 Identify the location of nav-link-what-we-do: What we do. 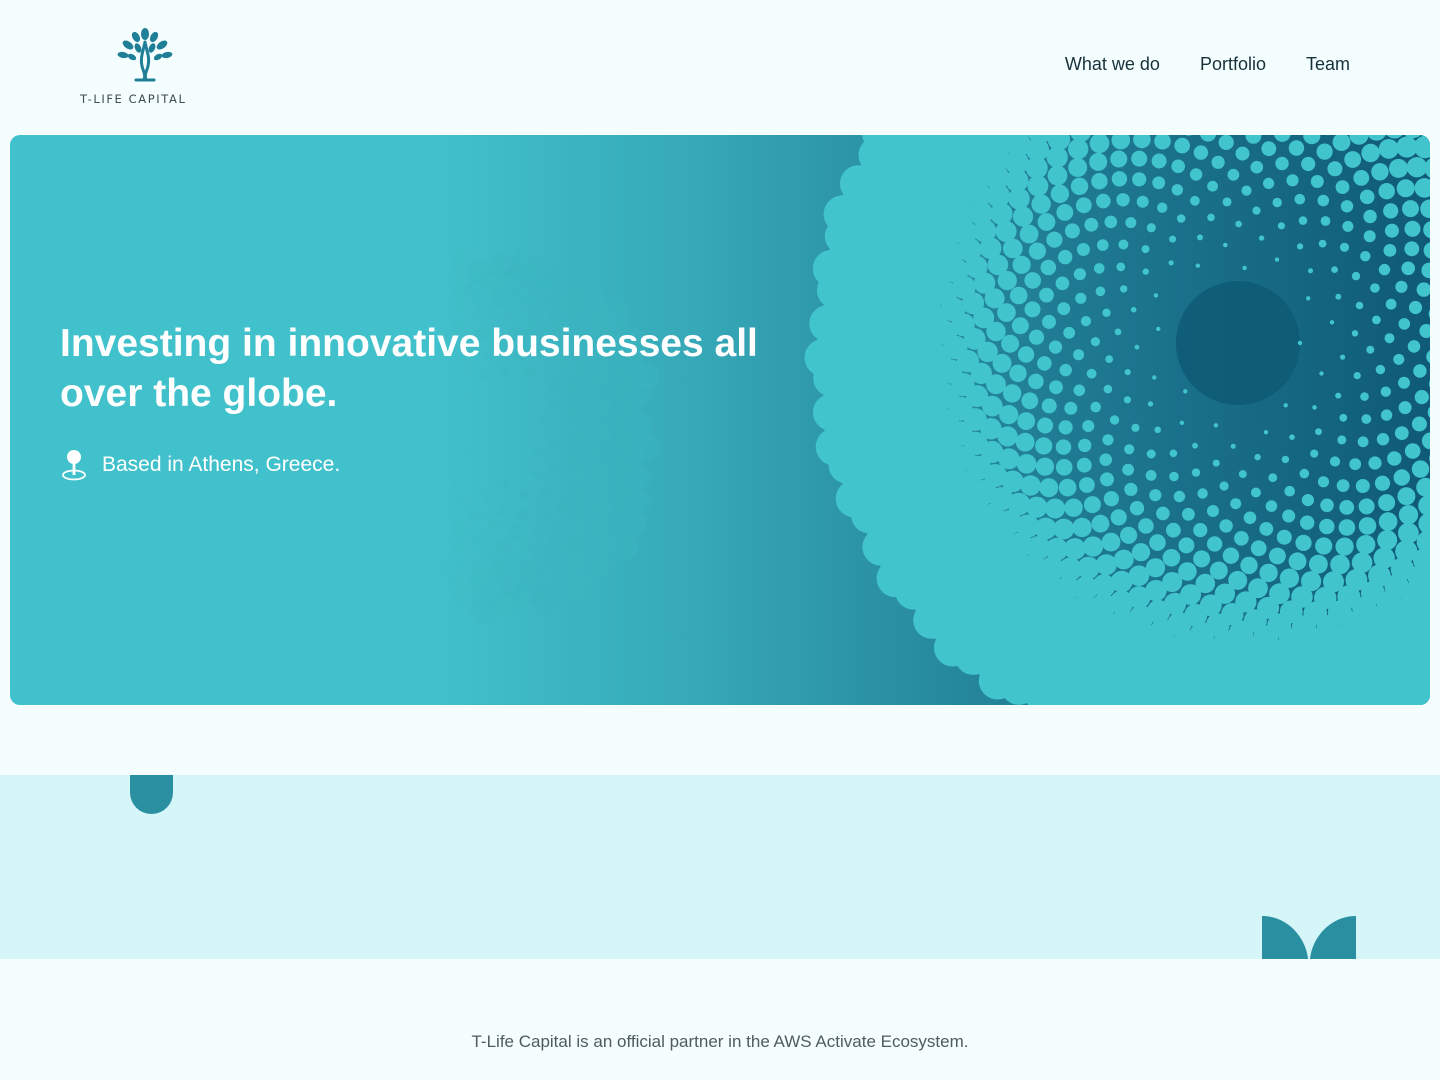
(1112, 64).